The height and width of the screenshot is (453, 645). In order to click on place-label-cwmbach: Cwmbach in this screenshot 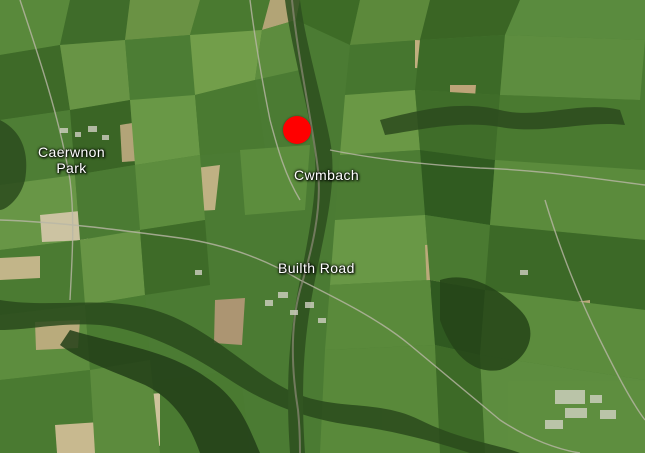, I will do `click(327, 175)`.